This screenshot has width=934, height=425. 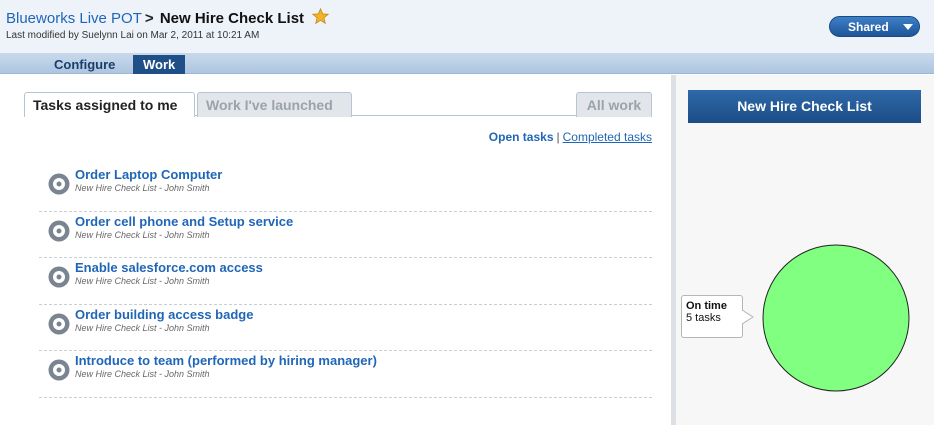 I want to click on shared-button: Shared, so click(x=874, y=26).